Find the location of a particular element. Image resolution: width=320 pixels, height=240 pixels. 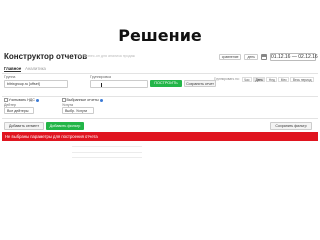

seg-option-all: Весь период is located at coordinates (302, 79).